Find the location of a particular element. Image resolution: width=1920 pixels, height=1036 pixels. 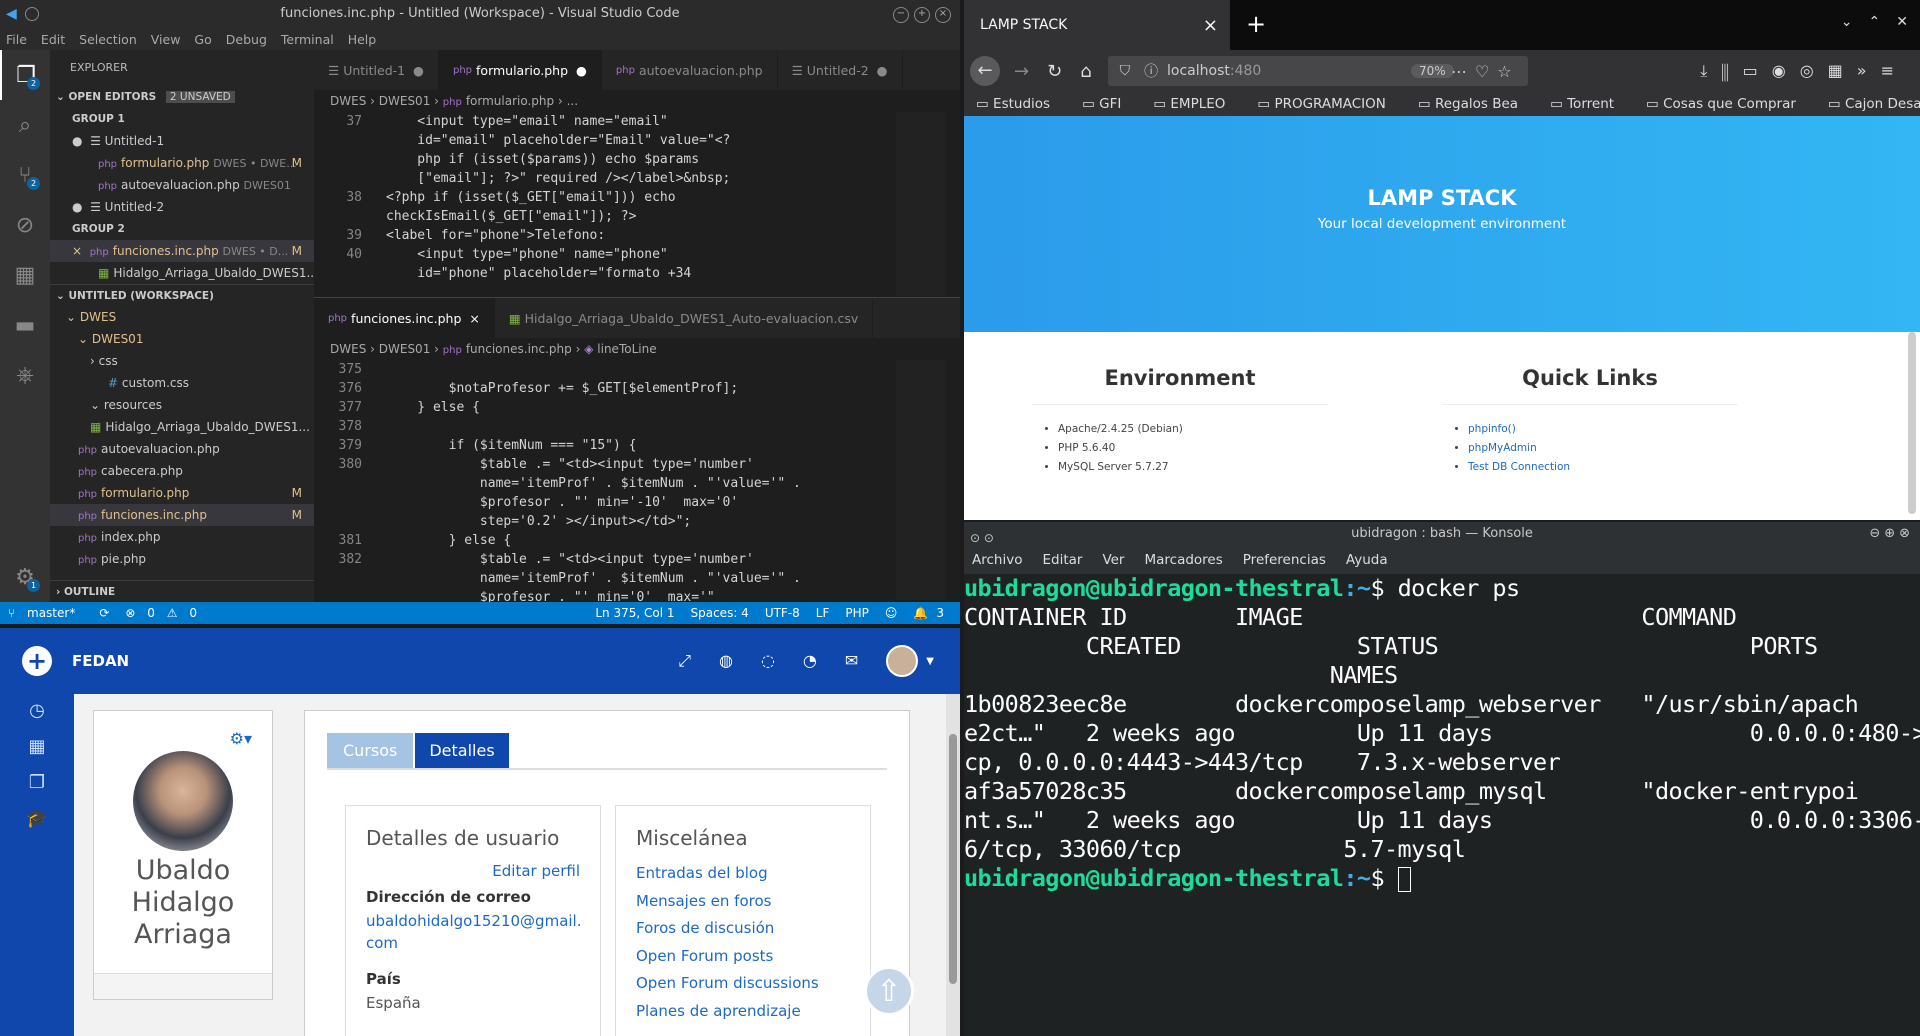

open-editor-item: ● ☰ Untitled-2 is located at coordinates (182, 207).